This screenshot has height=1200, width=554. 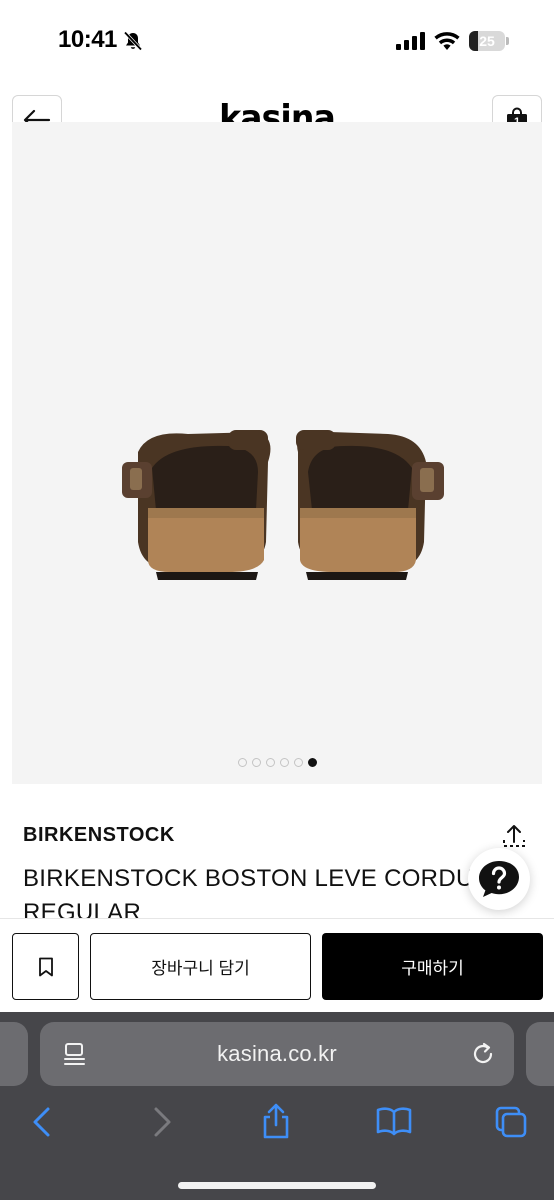 I want to click on bookmarks-icon, so click(x=394, y=1121).